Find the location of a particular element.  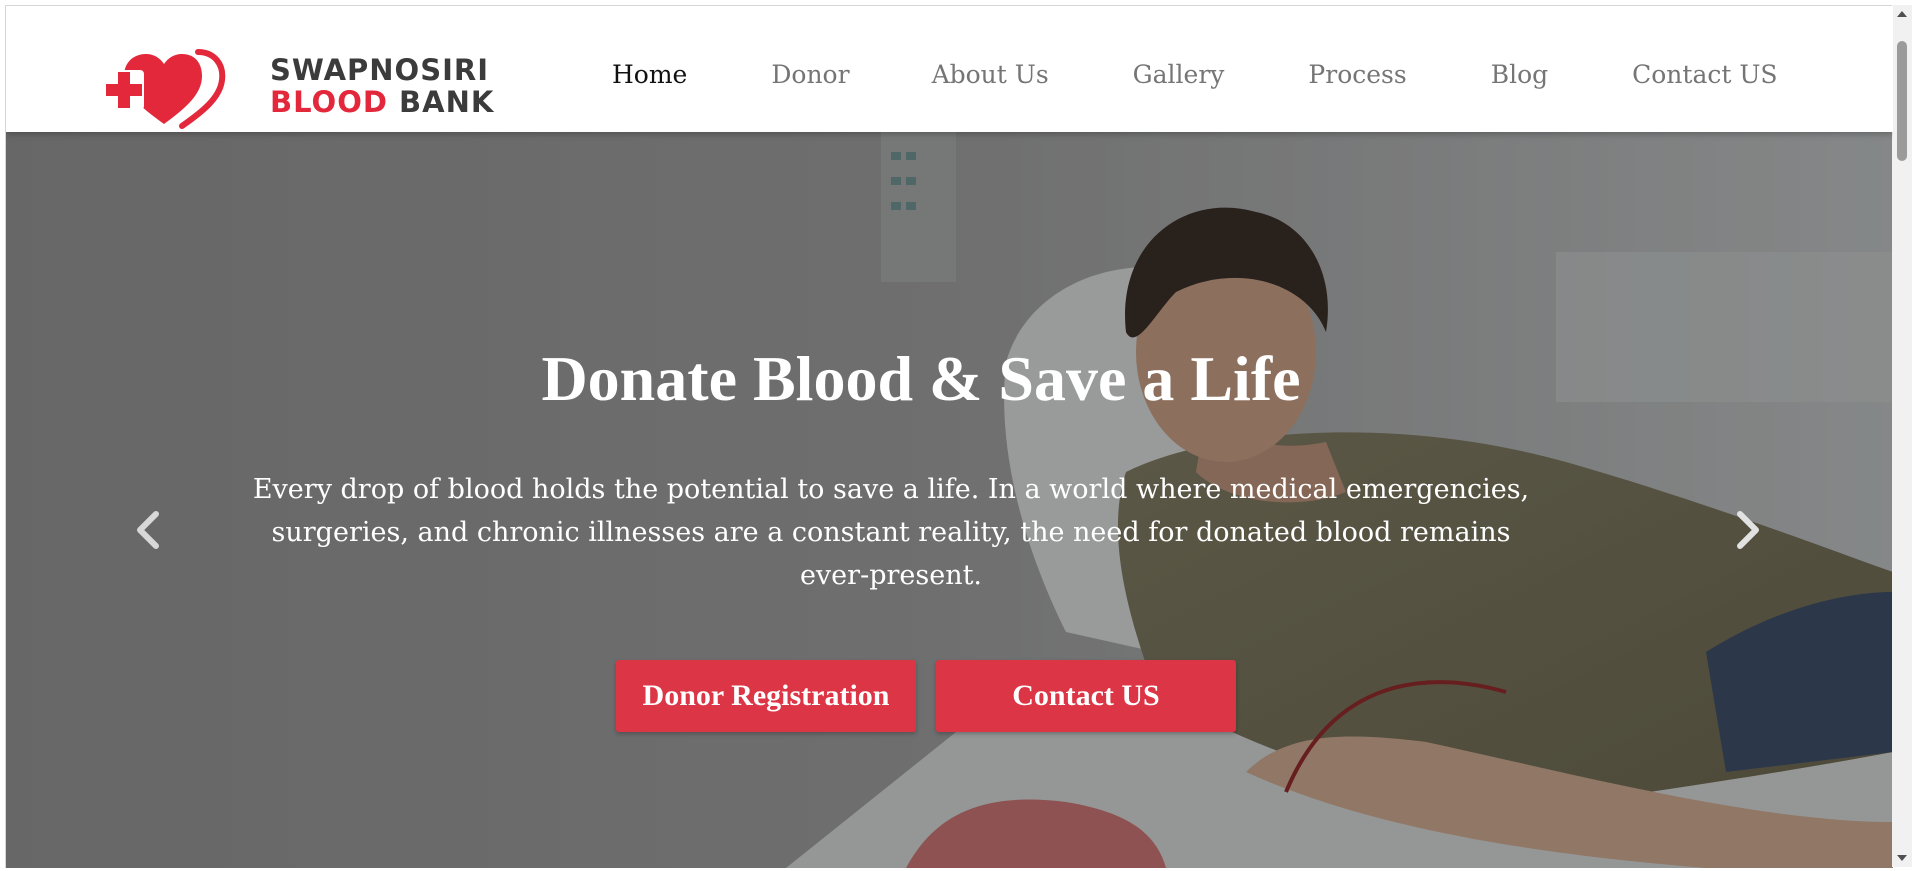

nav-donor: Donor is located at coordinates (810, 74).